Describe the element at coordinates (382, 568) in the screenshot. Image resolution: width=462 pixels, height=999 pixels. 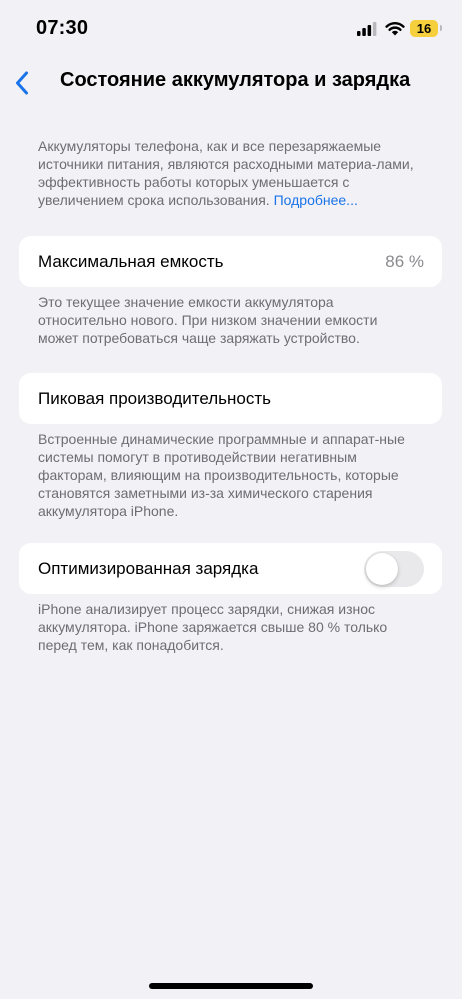
I see `toggle-knob` at that location.